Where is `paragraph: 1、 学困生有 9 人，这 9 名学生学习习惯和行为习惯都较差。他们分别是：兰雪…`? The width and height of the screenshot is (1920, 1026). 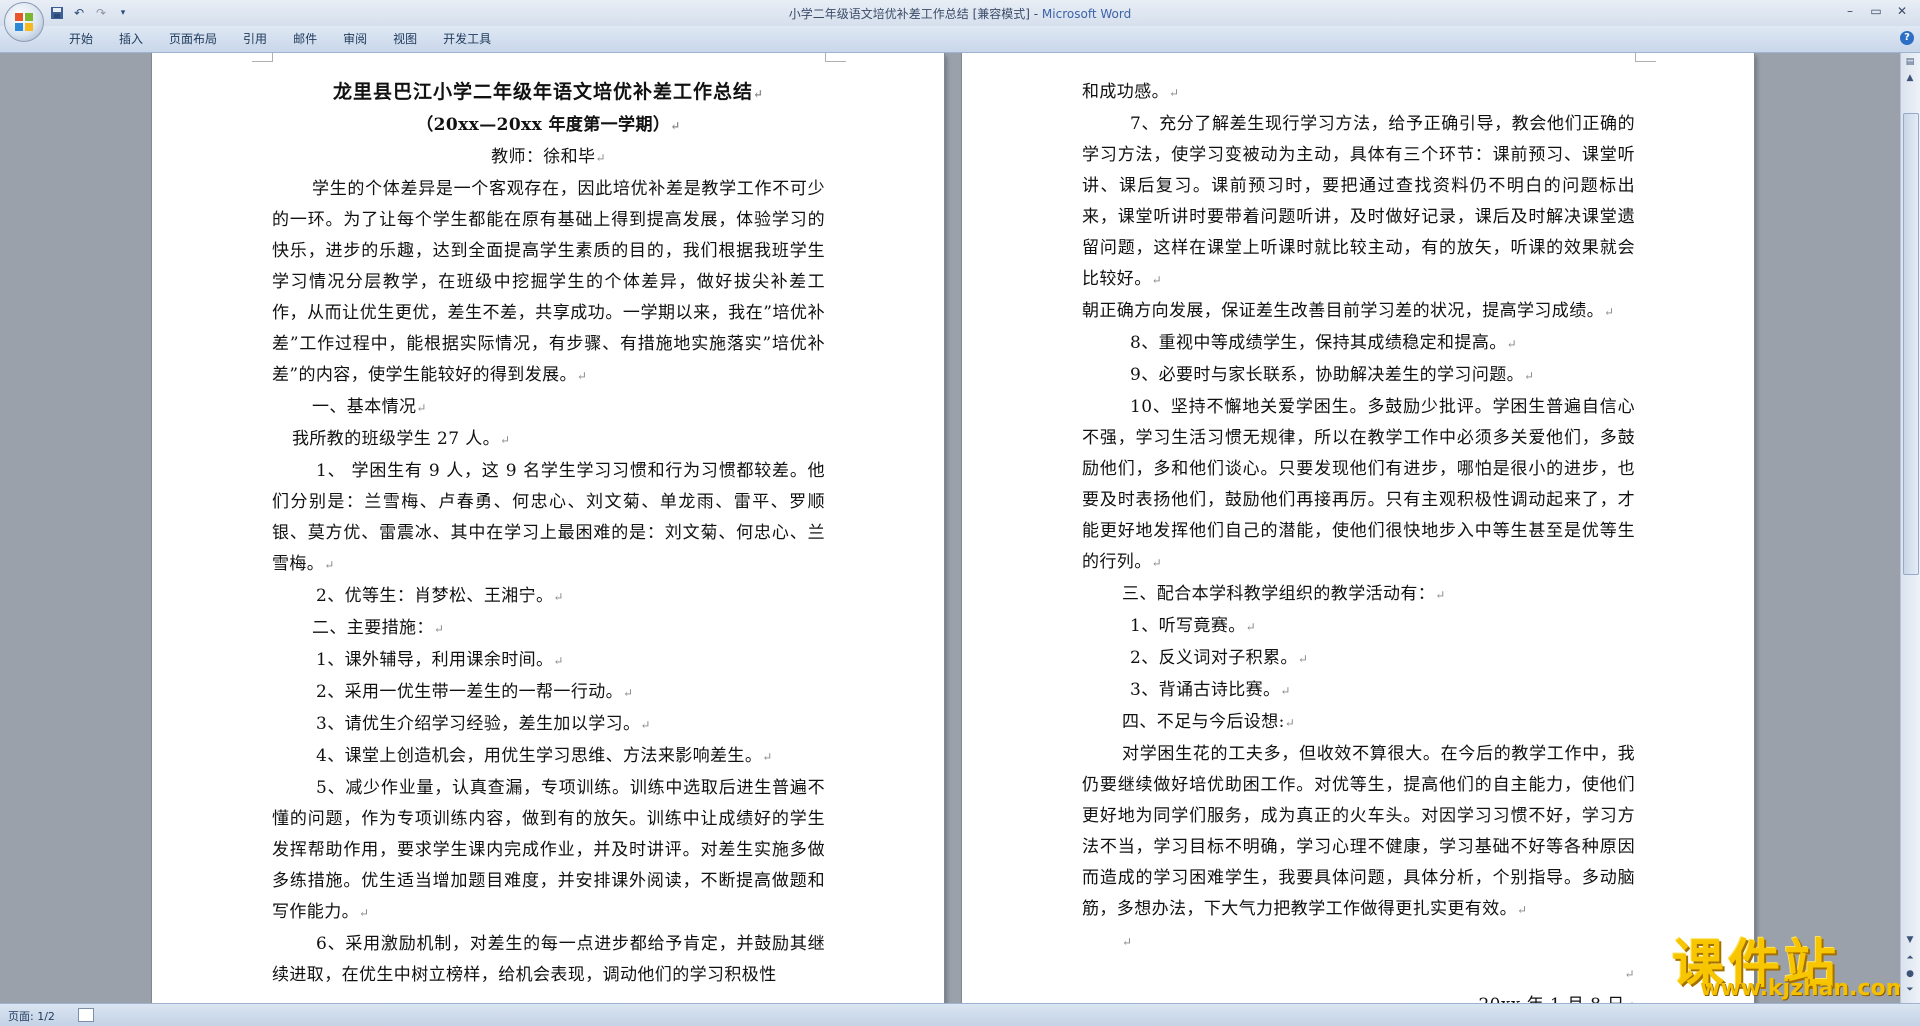
paragraph: 1、 学困生有 9 人，这 9 名学生学习习惯和行为习惯都较差。他们分别是：兰雪… is located at coordinates (548, 517).